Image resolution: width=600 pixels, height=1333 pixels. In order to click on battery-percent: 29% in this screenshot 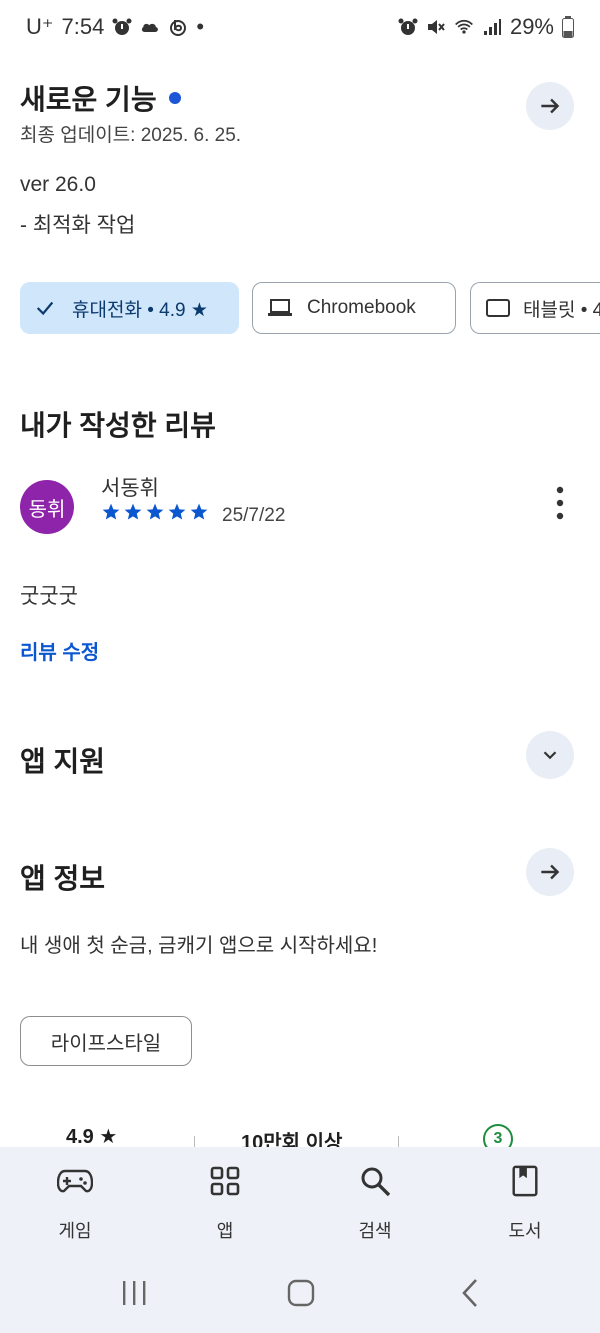, I will do `click(531, 26)`.